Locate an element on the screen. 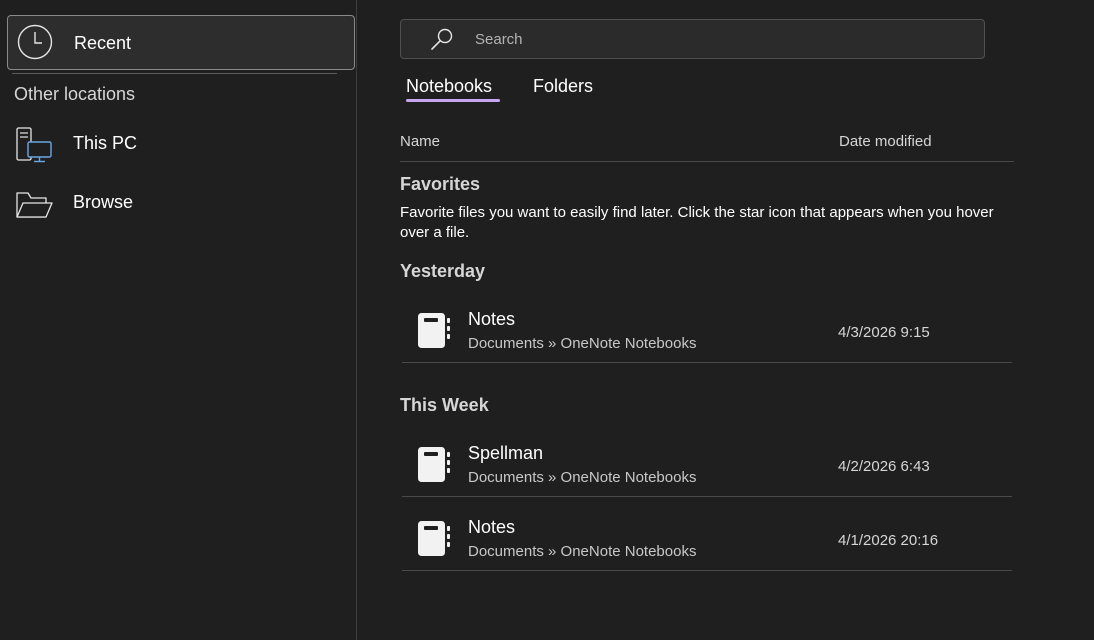 This screenshot has width=1094, height=640. tab-selected-indicator is located at coordinates (453, 100).